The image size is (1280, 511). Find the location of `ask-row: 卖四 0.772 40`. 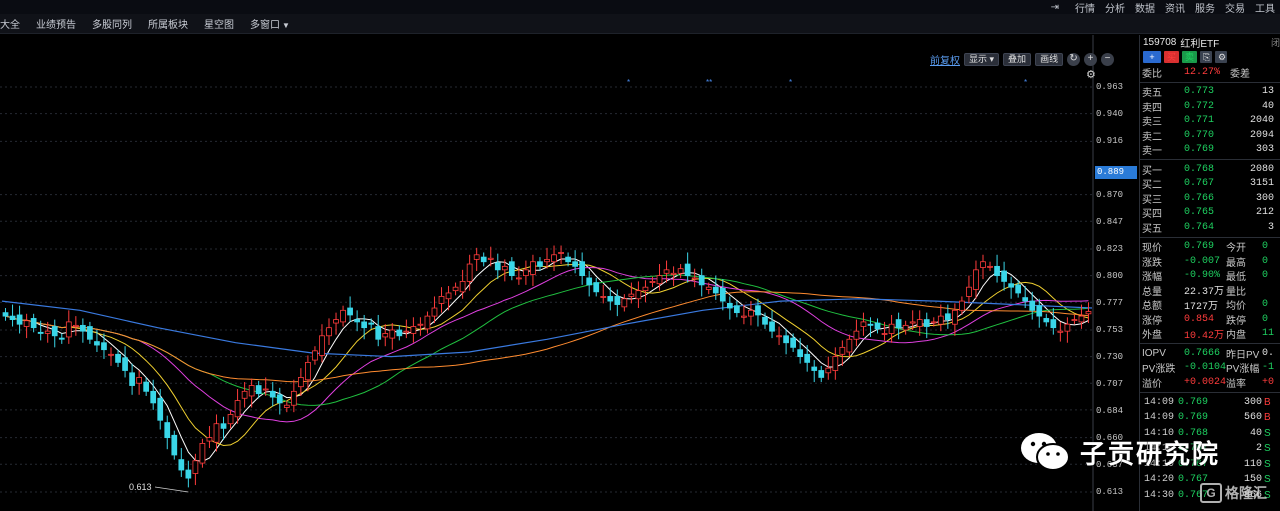

ask-row: 卖四 0.772 40 is located at coordinates (1210, 106).